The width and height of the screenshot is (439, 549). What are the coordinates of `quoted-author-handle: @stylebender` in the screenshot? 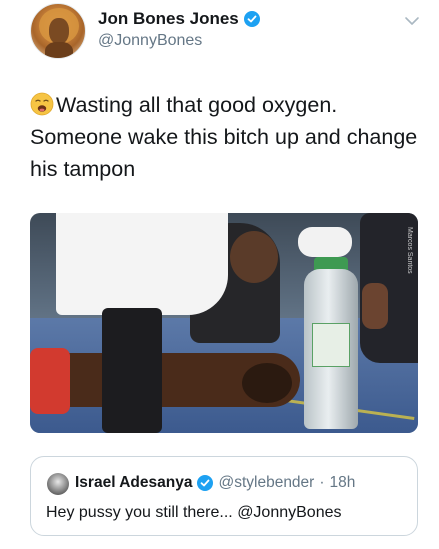 It's located at (266, 482).